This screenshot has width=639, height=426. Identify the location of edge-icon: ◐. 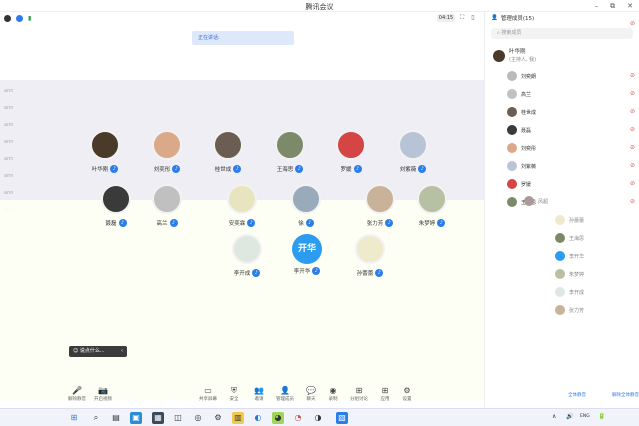
(258, 418).